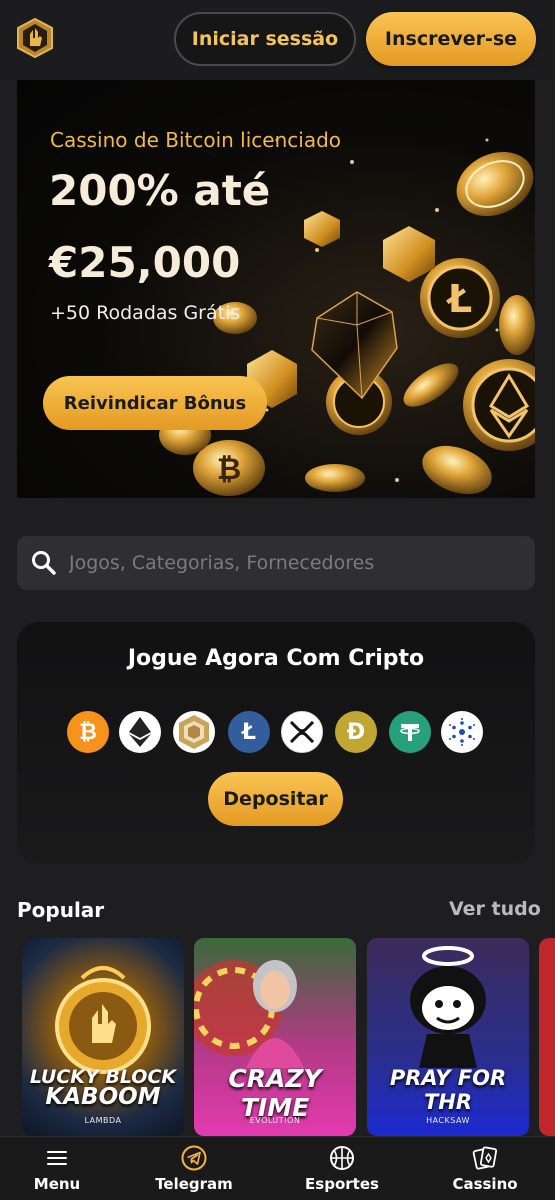 This screenshot has height=1200, width=555. What do you see at coordinates (103, 1037) in the screenshot?
I see `game-card-lucky-block-kaboom: LUCKY BLOCK KABOOM LAMBDA` at bounding box center [103, 1037].